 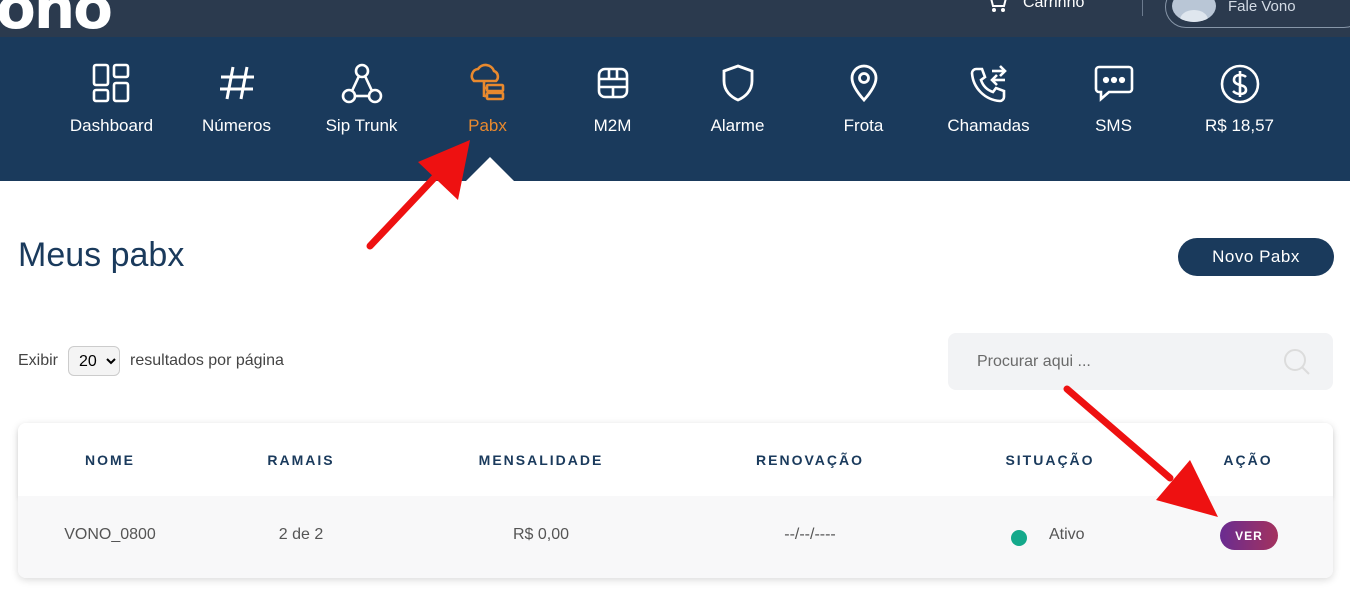 I want to click on nav-item-dashboard: Dashboard, so click(x=111, y=109).